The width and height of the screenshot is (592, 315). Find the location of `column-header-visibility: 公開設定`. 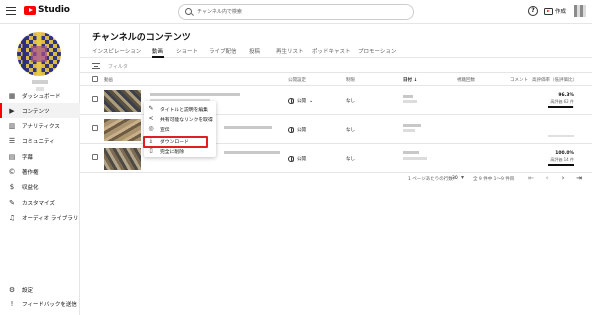

column-header-visibility: 公開設定 is located at coordinates (297, 80).